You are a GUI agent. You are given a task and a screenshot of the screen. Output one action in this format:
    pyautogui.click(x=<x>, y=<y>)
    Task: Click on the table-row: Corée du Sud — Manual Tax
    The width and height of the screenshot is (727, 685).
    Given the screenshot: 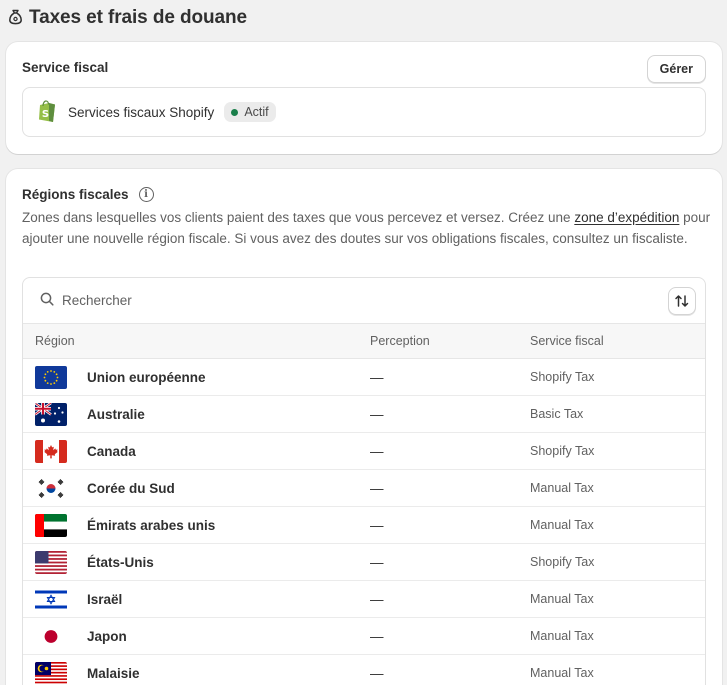 What is the action you would take?
    pyautogui.click(x=364, y=488)
    